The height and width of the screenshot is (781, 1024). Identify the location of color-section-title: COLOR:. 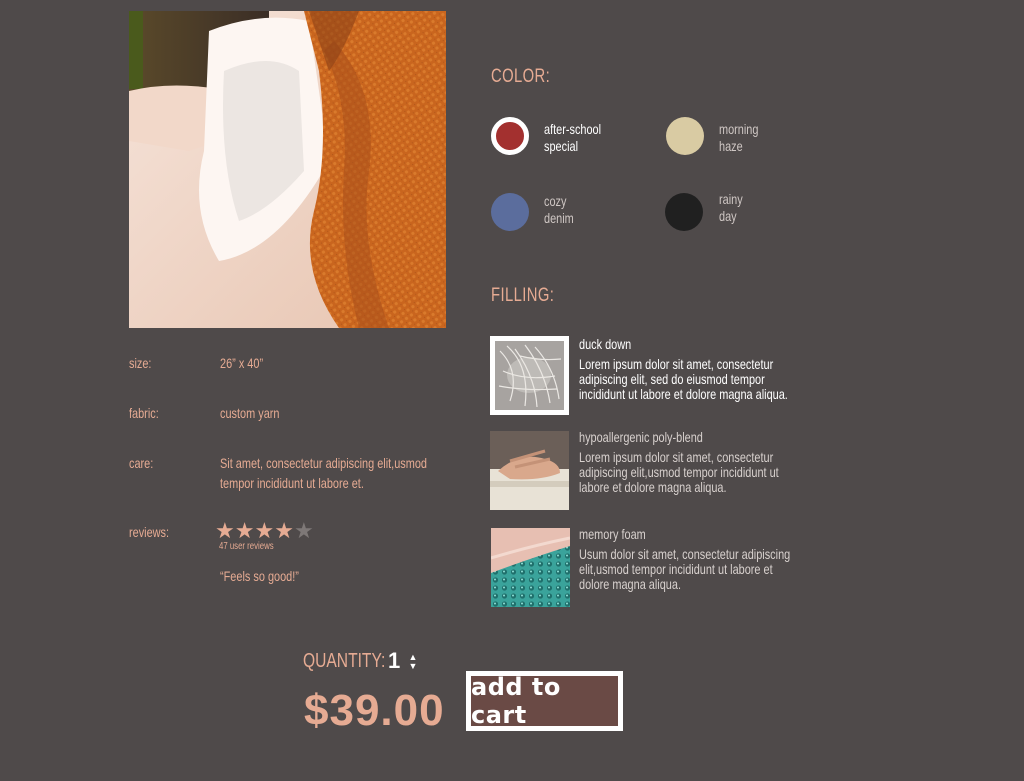
(521, 76).